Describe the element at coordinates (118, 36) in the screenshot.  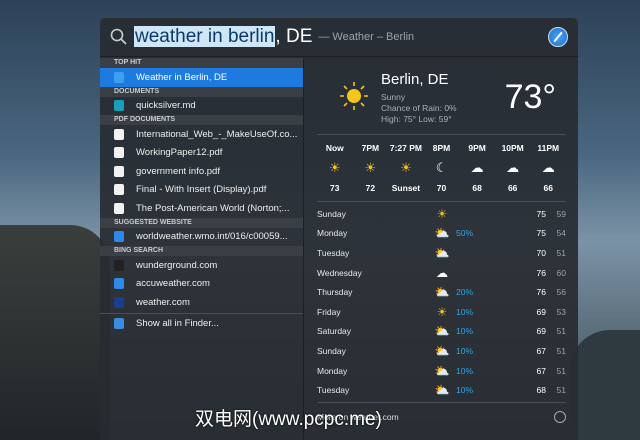
I see `search-icon` at that location.